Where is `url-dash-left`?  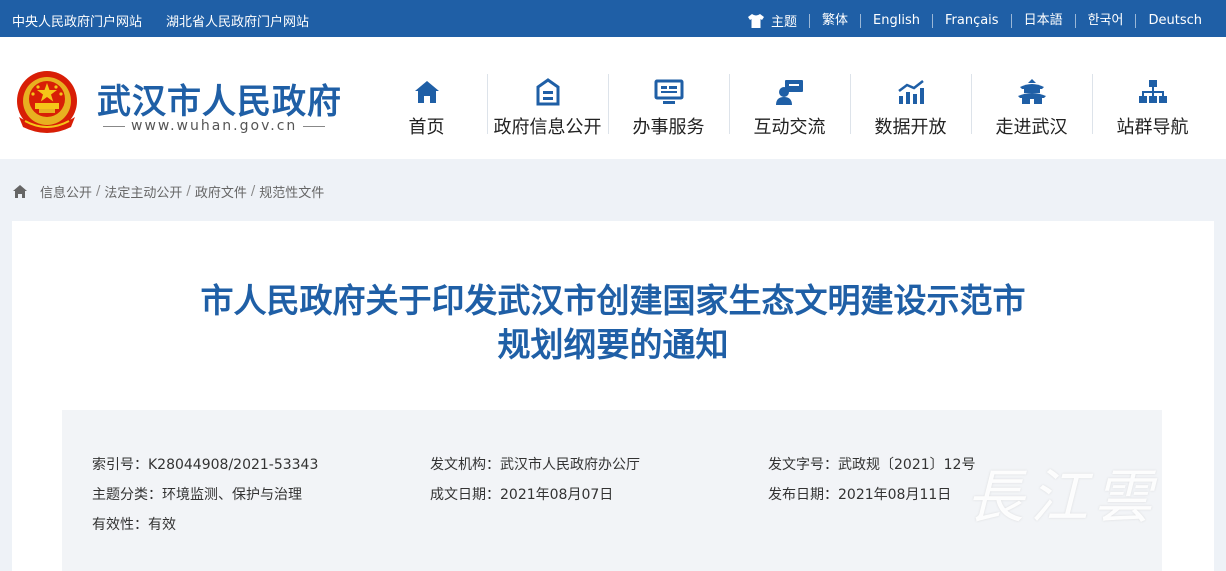 url-dash-left is located at coordinates (114, 126).